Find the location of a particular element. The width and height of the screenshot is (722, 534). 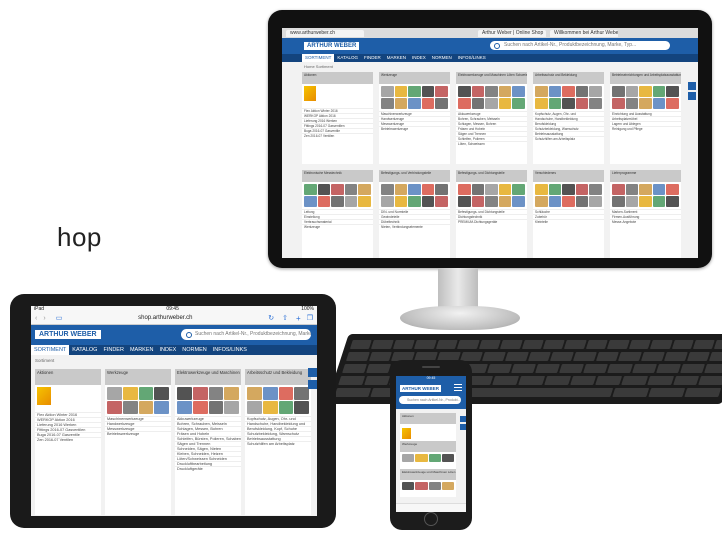

browser-tab: Arthur Weber | Online Shop is located at coordinates (512, 33).